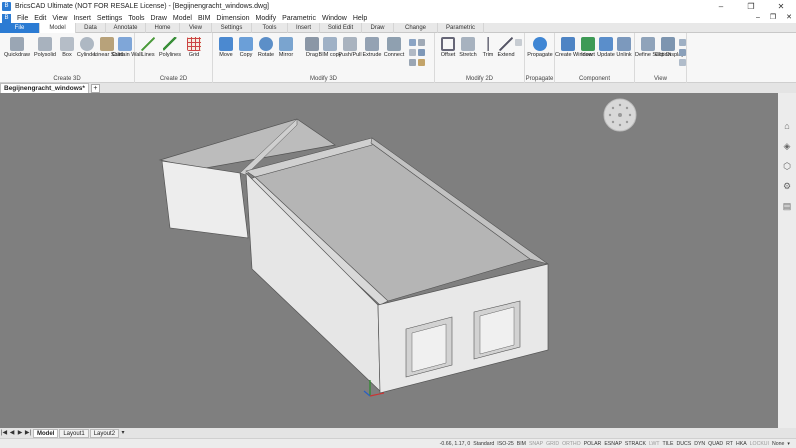 This screenshot has width=796, height=448. I want to click on tab-model: Model, so click(58, 28).